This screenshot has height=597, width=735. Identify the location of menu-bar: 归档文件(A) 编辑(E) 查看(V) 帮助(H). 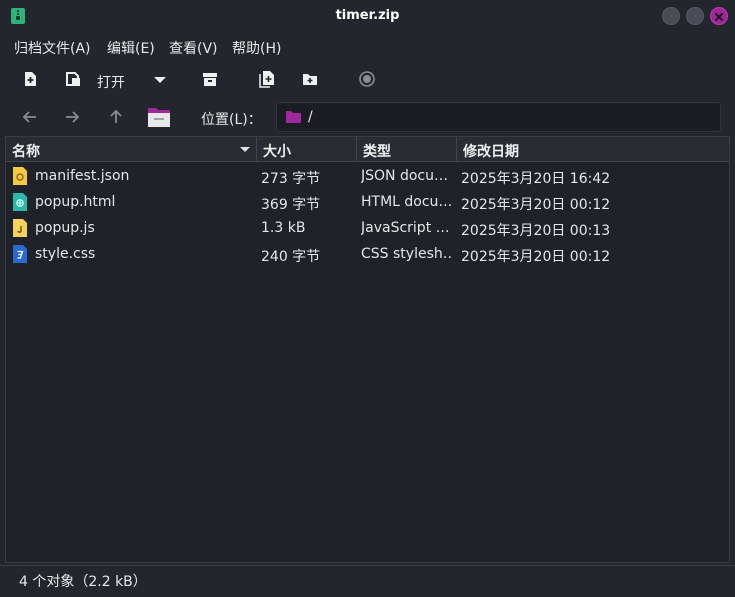
(367, 46).